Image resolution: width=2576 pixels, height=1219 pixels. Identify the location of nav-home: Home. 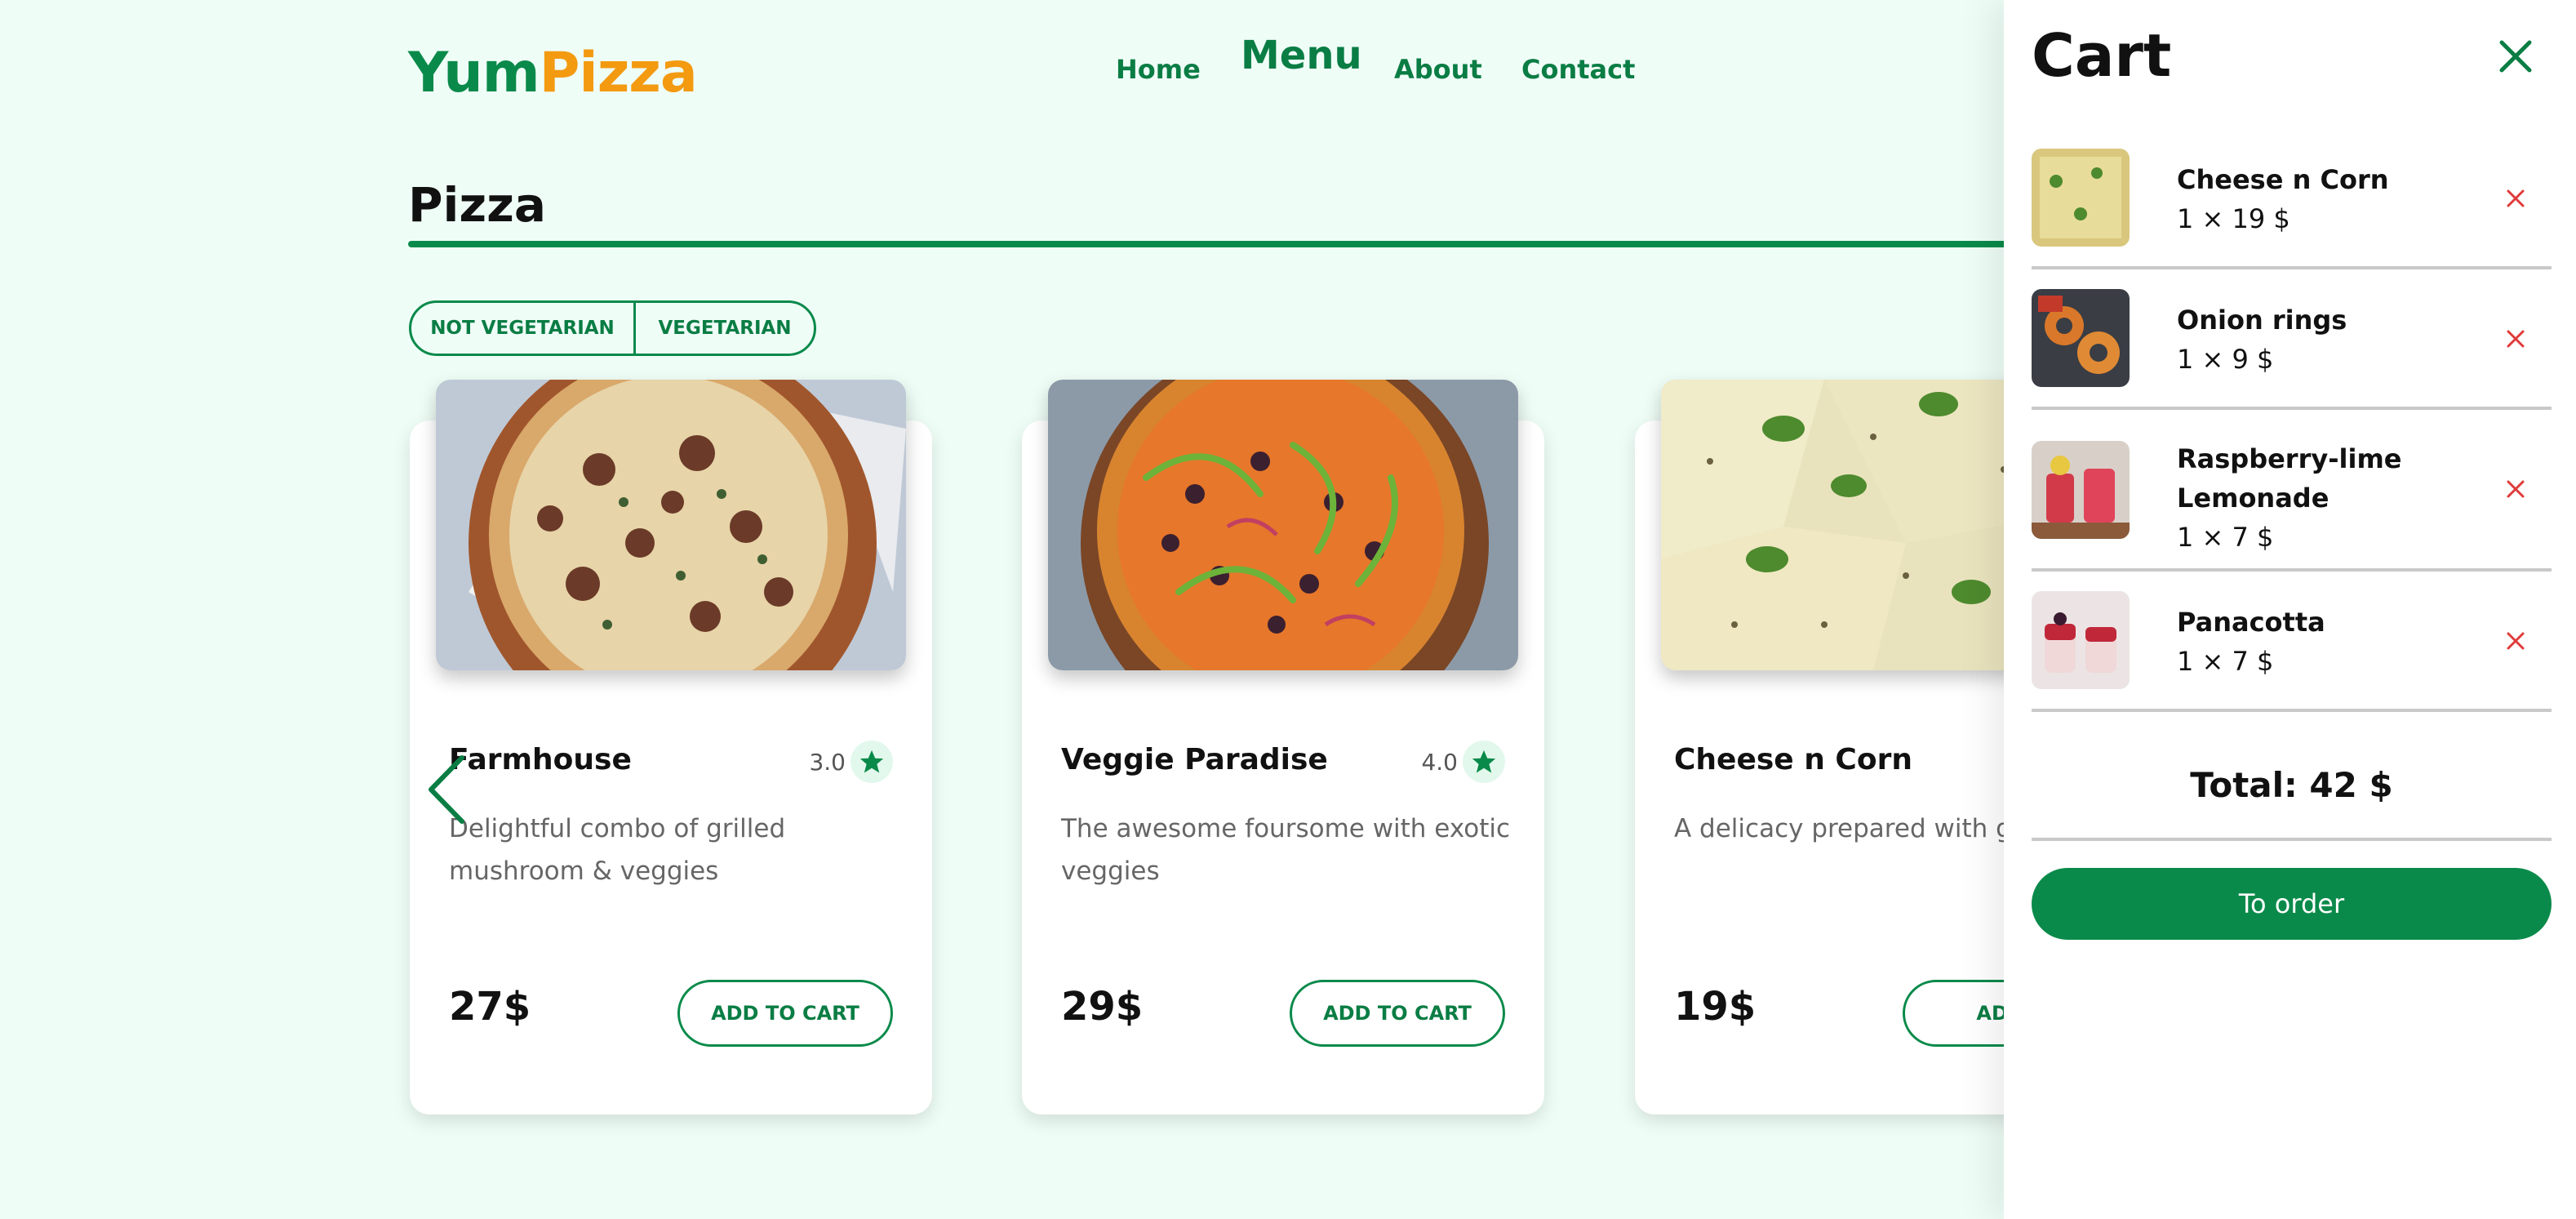
(1158, 69).